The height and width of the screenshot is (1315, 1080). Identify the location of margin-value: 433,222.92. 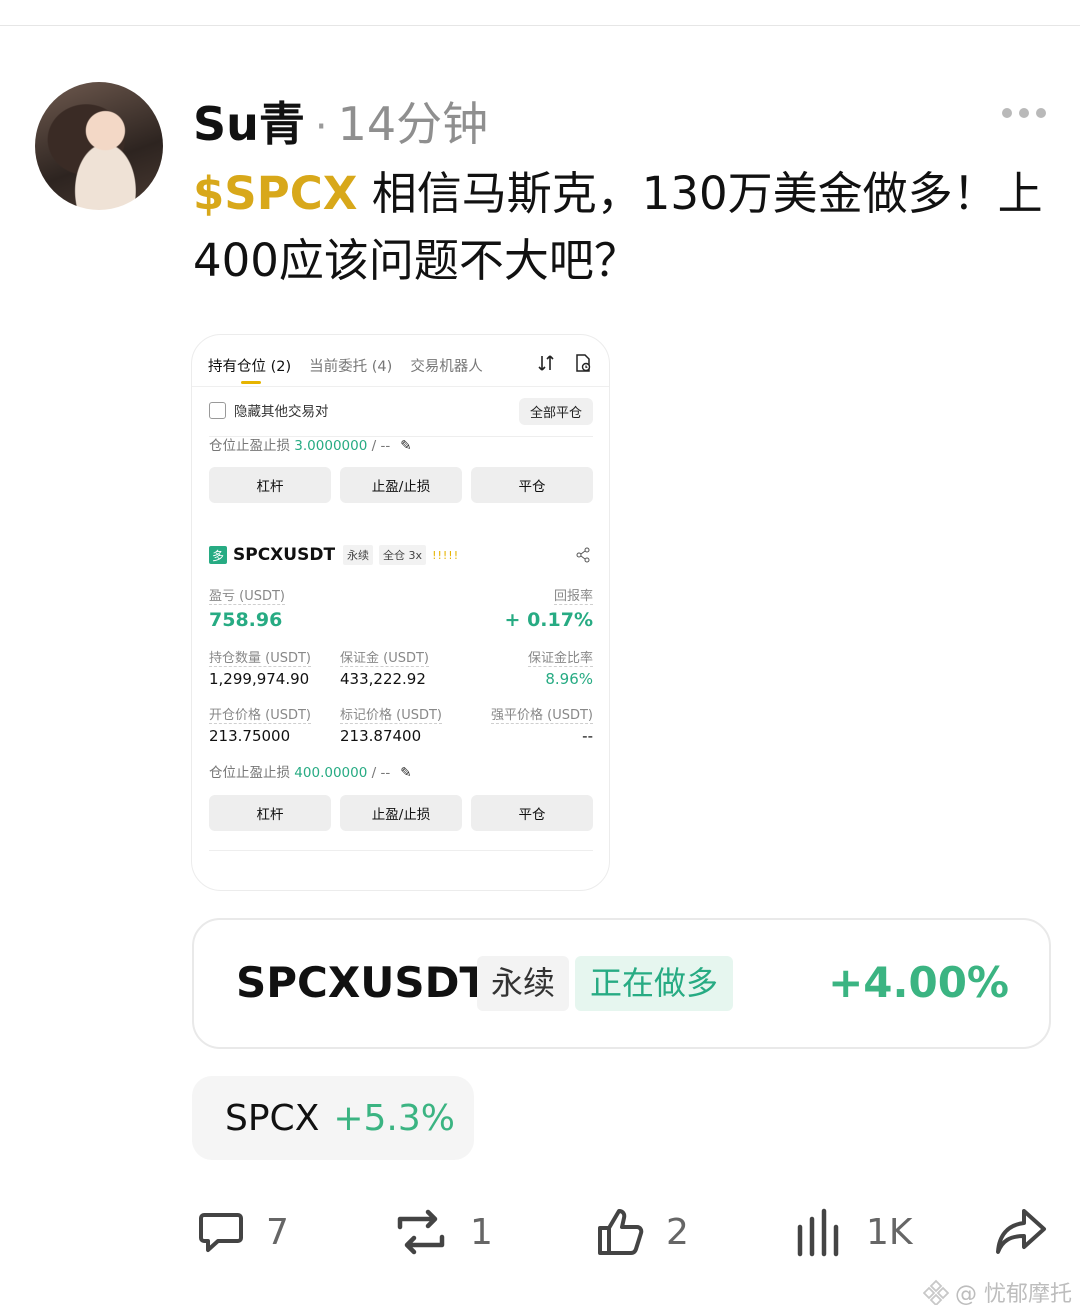
(383, 679).